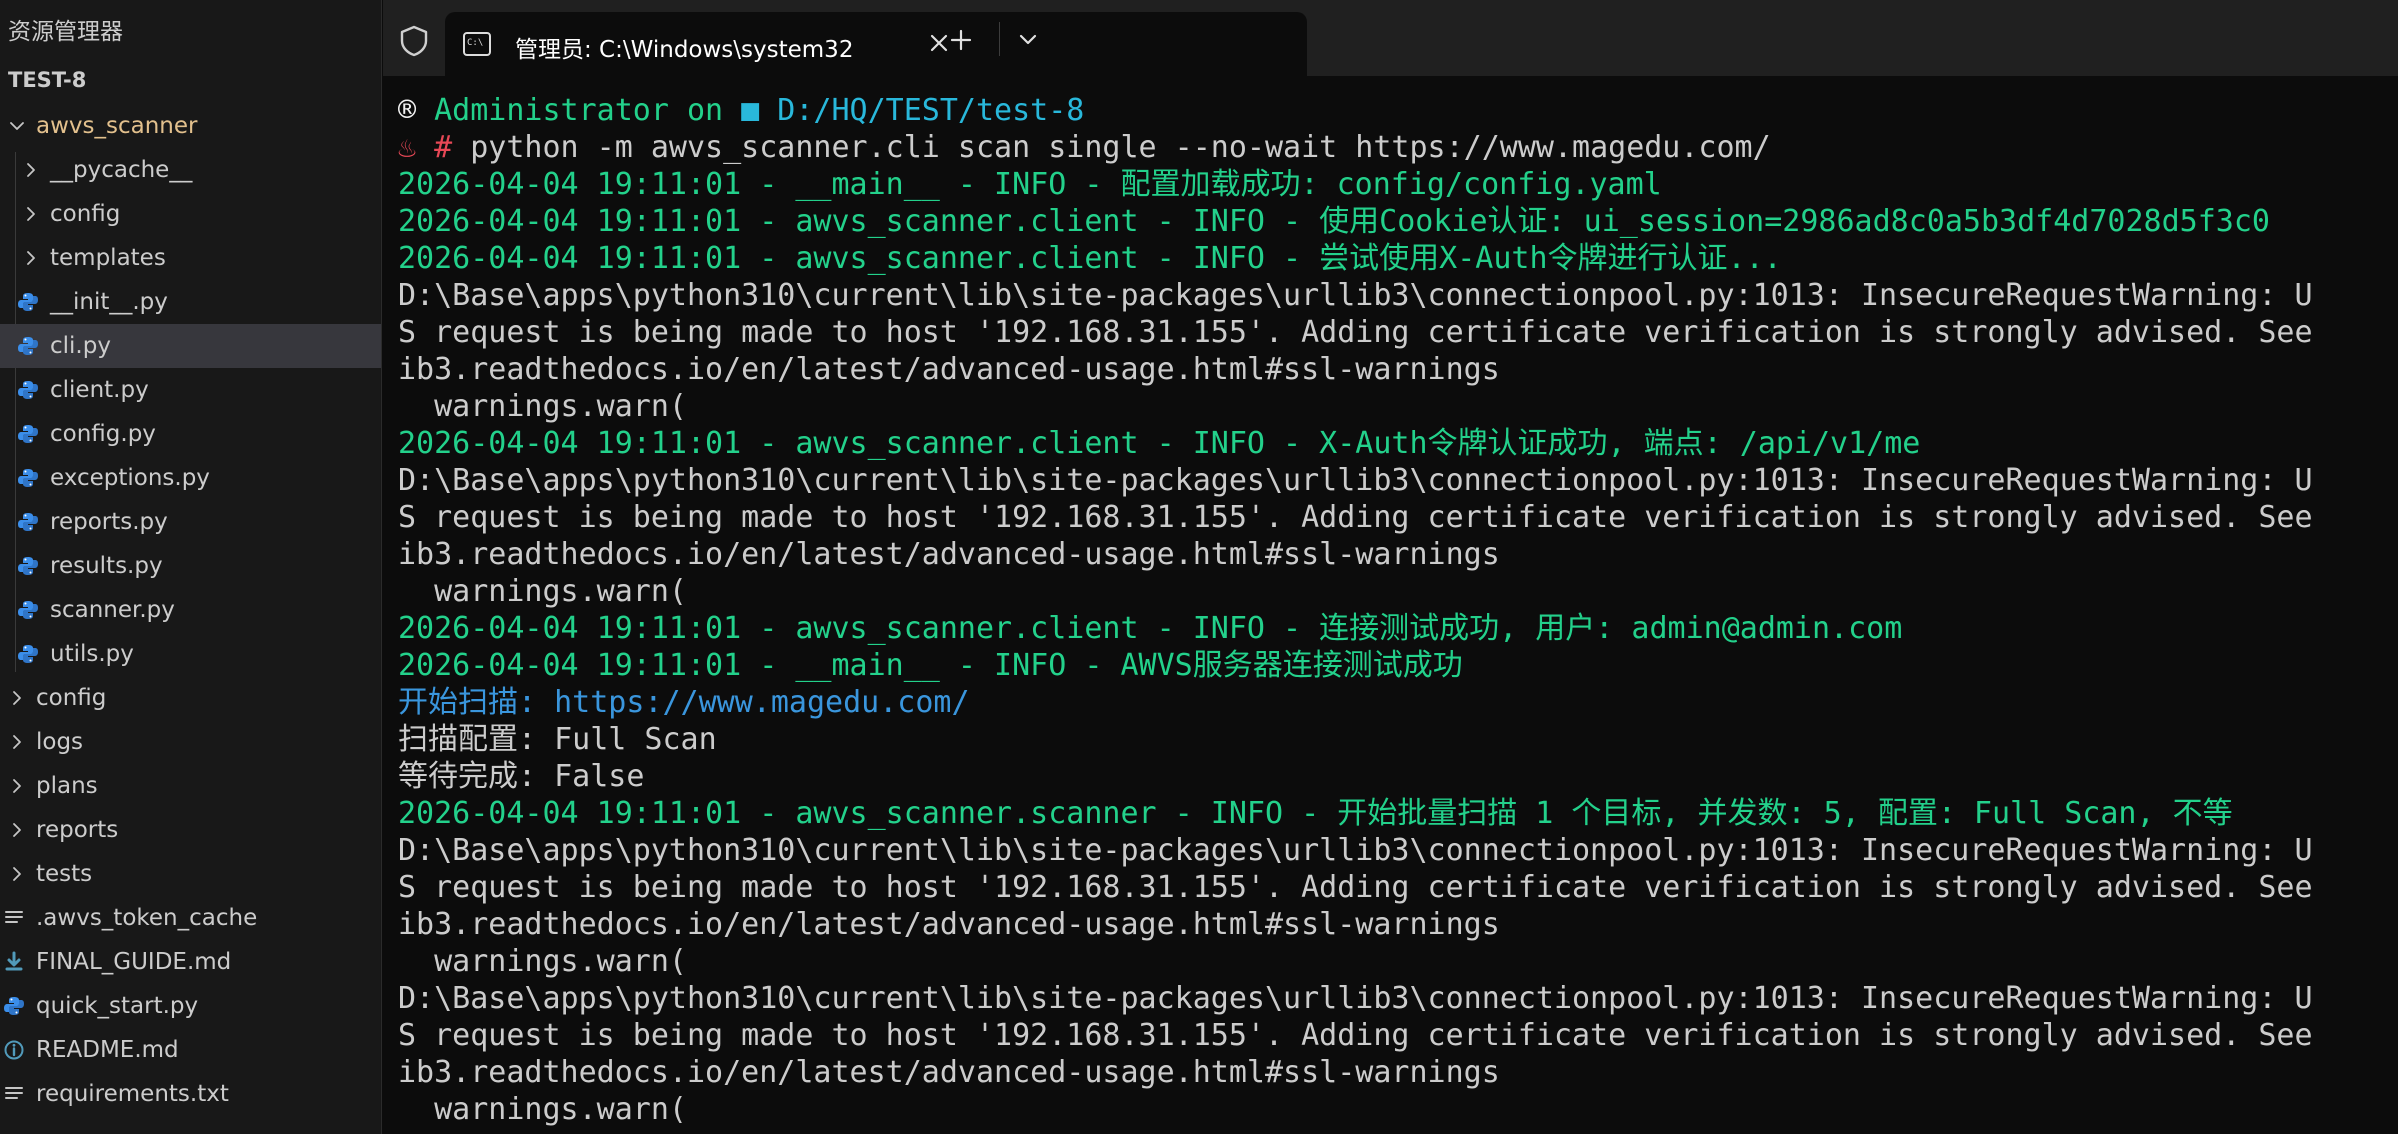 The width and height of the screenshot is (2398, 1134). What do you see at coordinates (103, 434) in the screenshot?
I see `tree-item-label: config.py` at bounding box center [103, 434].